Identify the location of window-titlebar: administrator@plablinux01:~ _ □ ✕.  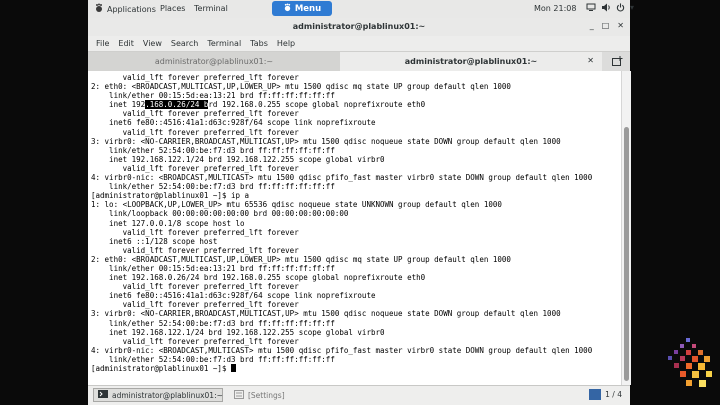
(359, 27).